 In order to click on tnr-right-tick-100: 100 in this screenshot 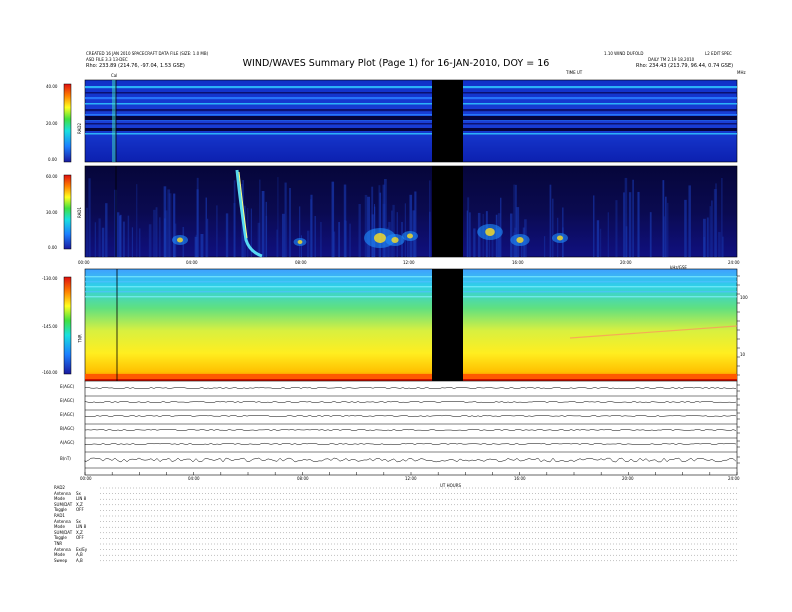, I will do `click(744, 297)`.